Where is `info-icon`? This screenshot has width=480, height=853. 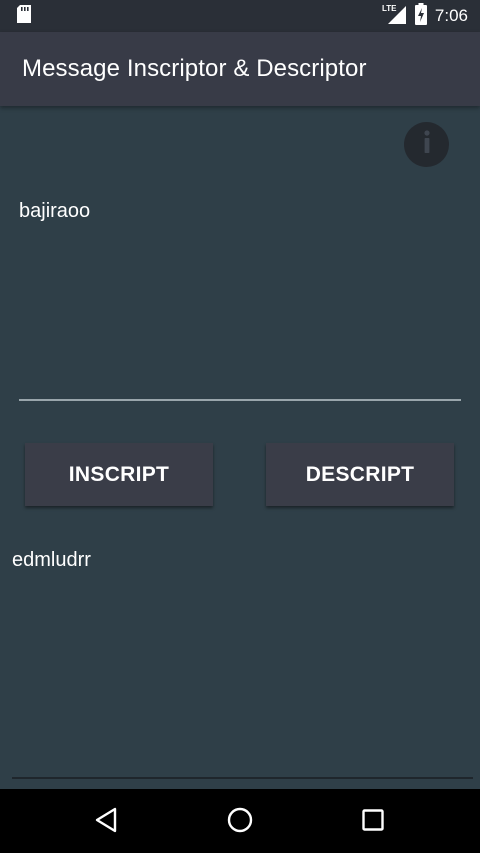
info-icon is located at coordinates (427, 144).